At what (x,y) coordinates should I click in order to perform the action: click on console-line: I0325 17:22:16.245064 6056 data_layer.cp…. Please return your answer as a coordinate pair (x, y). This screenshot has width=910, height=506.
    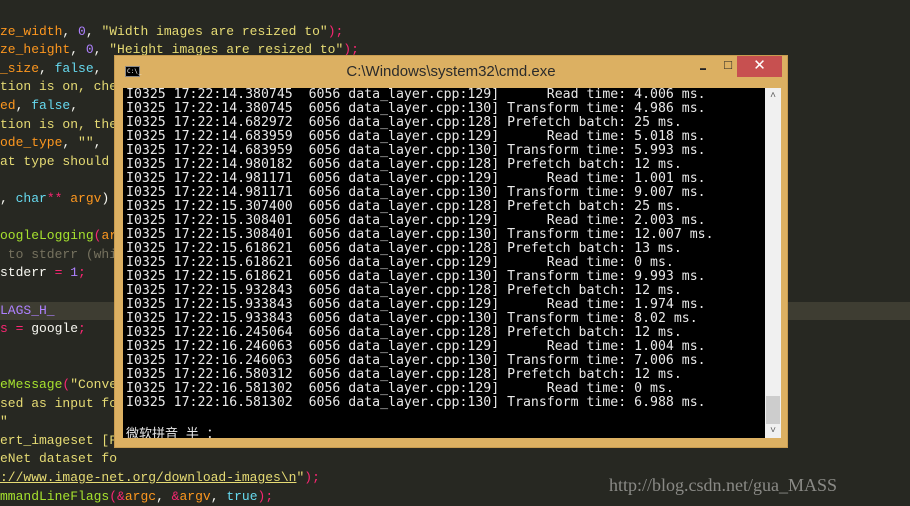
    Looking at the image, I should click on (404, 332).